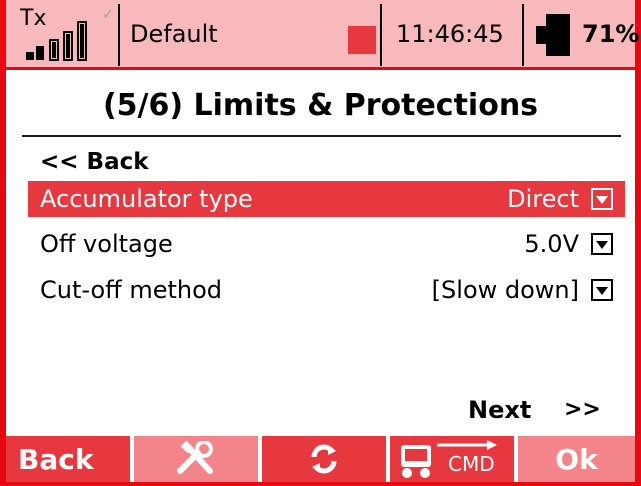 The height and width of the screenshot is (486, 641). I want to click on clock-indicator: 11:46:45, so click(452, 35).